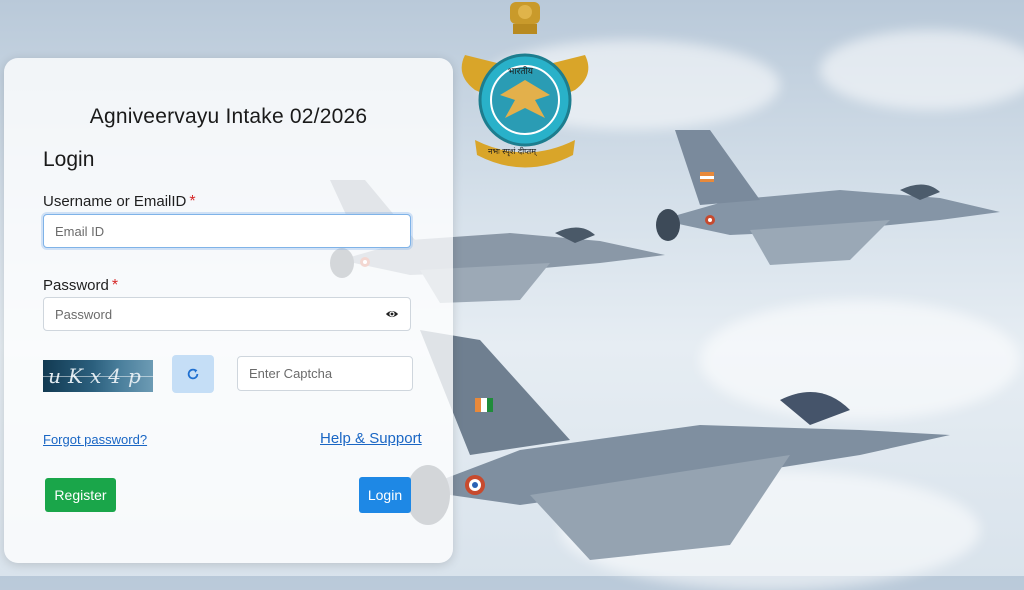 The height and width of the screenshot is (590, 1024). What do you see at coordinates (392, 314) in the screenshot?
I see `eye-icon` at bounding box center [392, 314].